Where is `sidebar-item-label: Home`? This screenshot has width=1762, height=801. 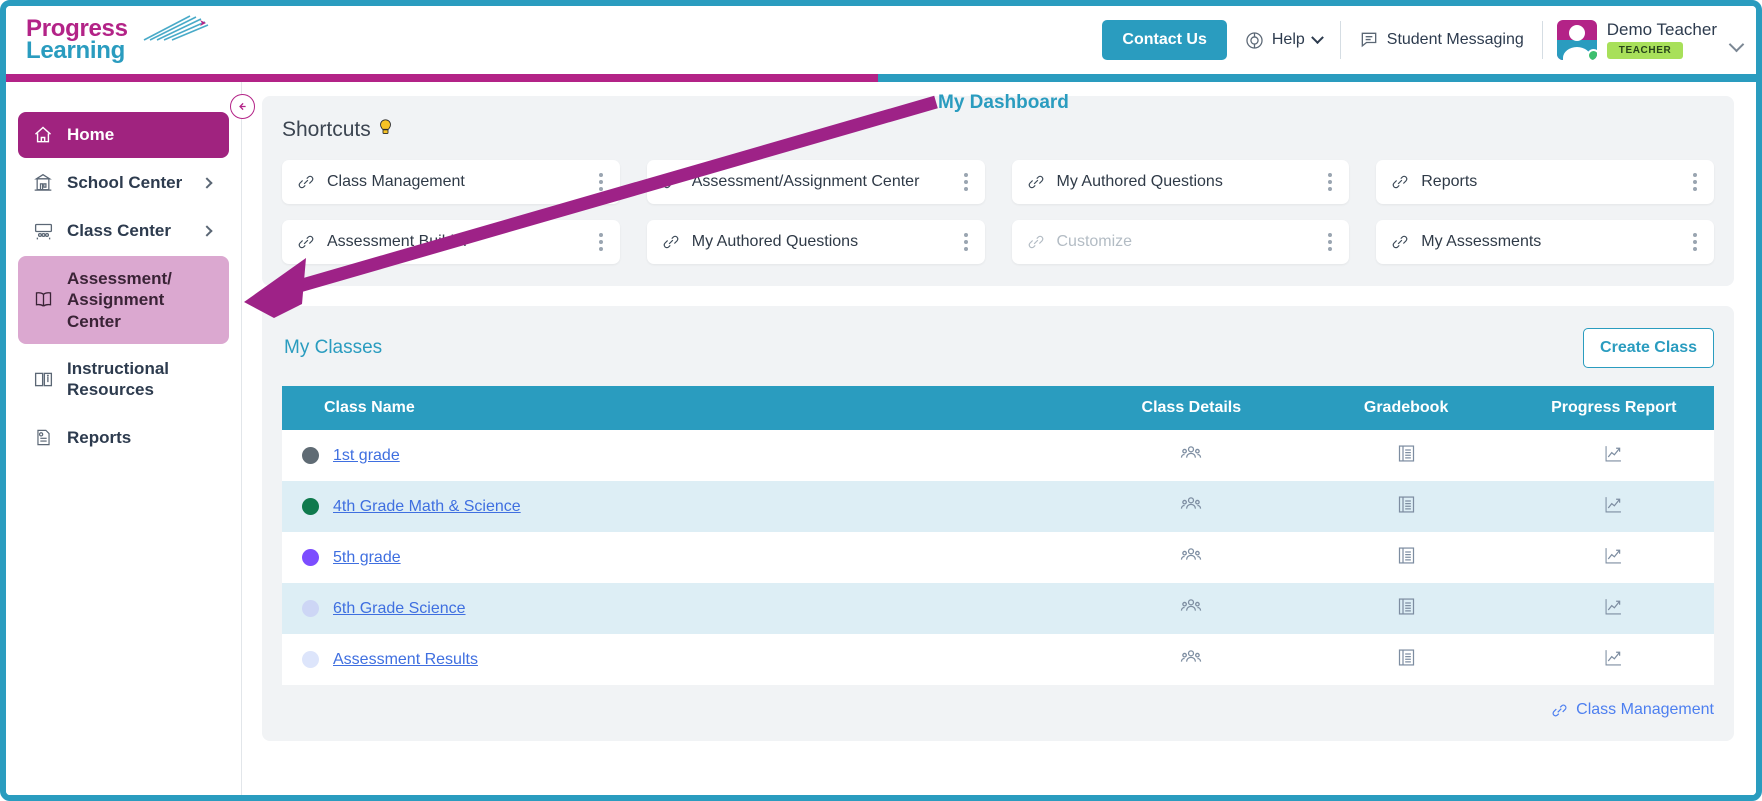
sidebar-item-label: Home is located at coordinates (91, 135).